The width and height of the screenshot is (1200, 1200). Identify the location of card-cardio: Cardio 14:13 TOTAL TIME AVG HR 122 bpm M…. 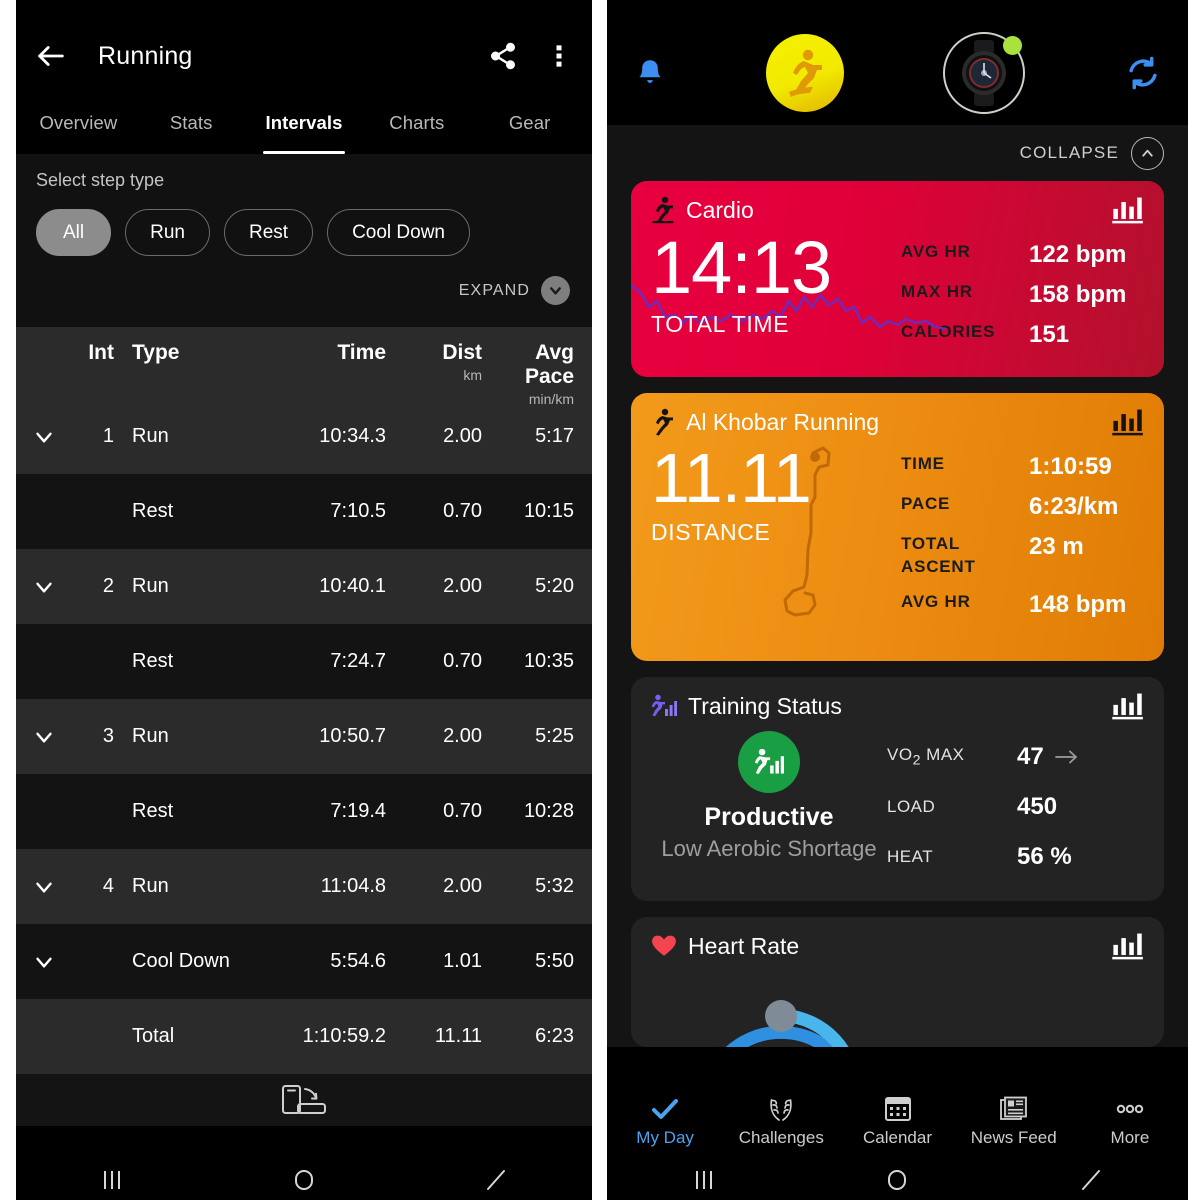
(897, 279).